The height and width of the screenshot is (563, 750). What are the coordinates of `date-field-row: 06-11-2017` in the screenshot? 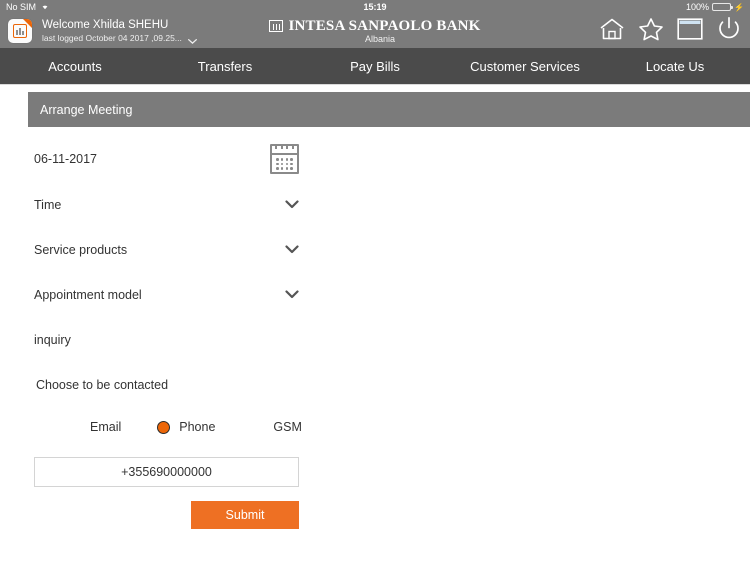 It's located at (166, 159).